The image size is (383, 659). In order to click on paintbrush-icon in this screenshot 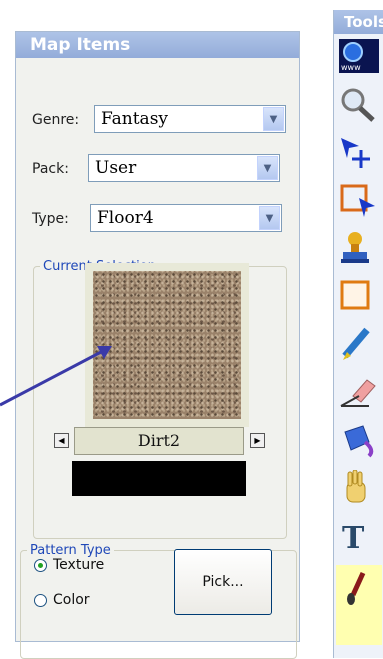, I will do `click(359, 605)`.